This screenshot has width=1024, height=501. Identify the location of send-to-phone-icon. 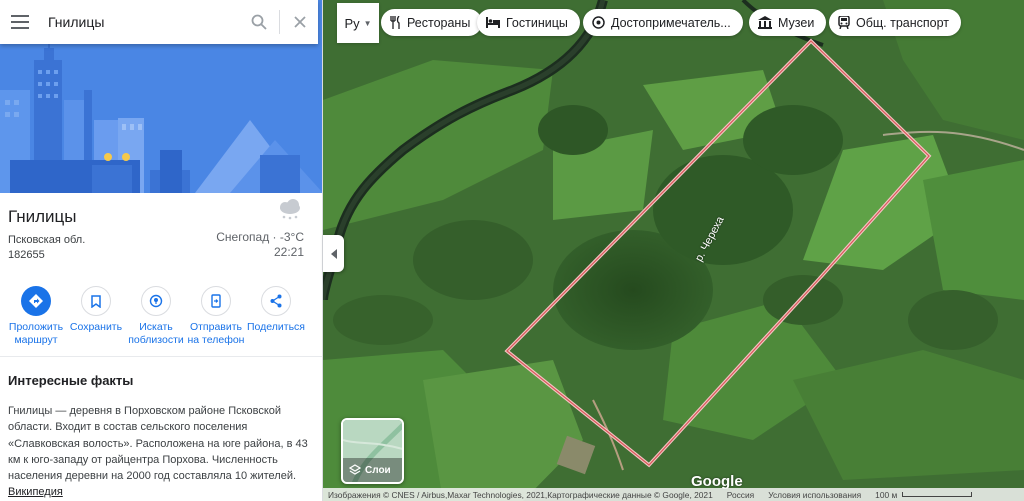
(216, 301).